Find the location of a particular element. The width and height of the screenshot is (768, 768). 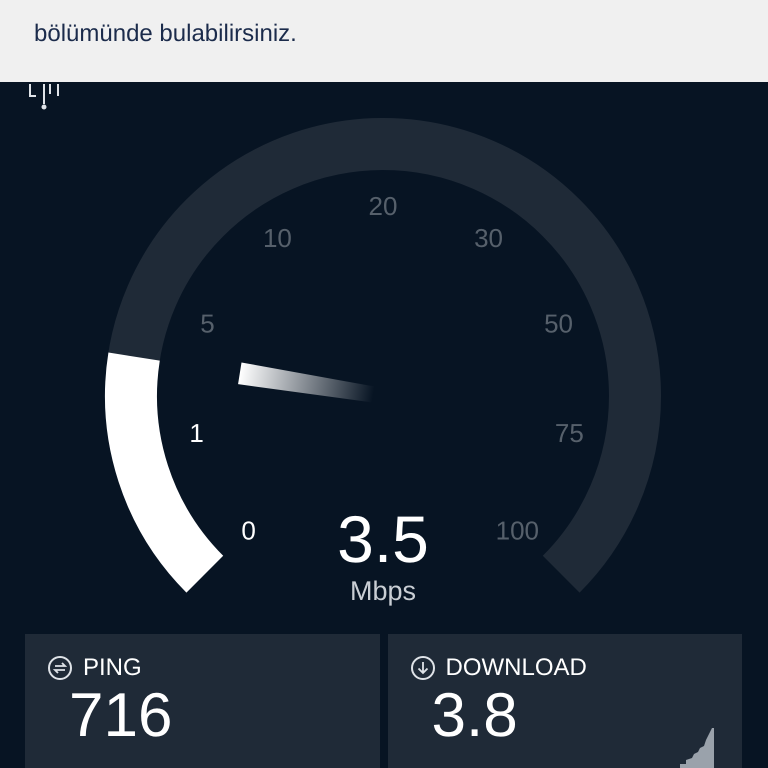

speed-unit: Mbps is located at coordinates (383, 591).